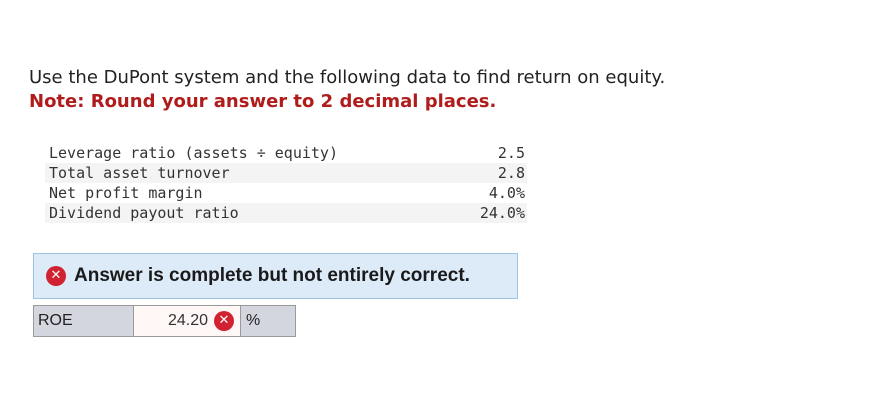 The image size is (871, 400). Describe the element at coordinates (479, 173) in the screenshot. I see `row-value: 2.8` at that location.